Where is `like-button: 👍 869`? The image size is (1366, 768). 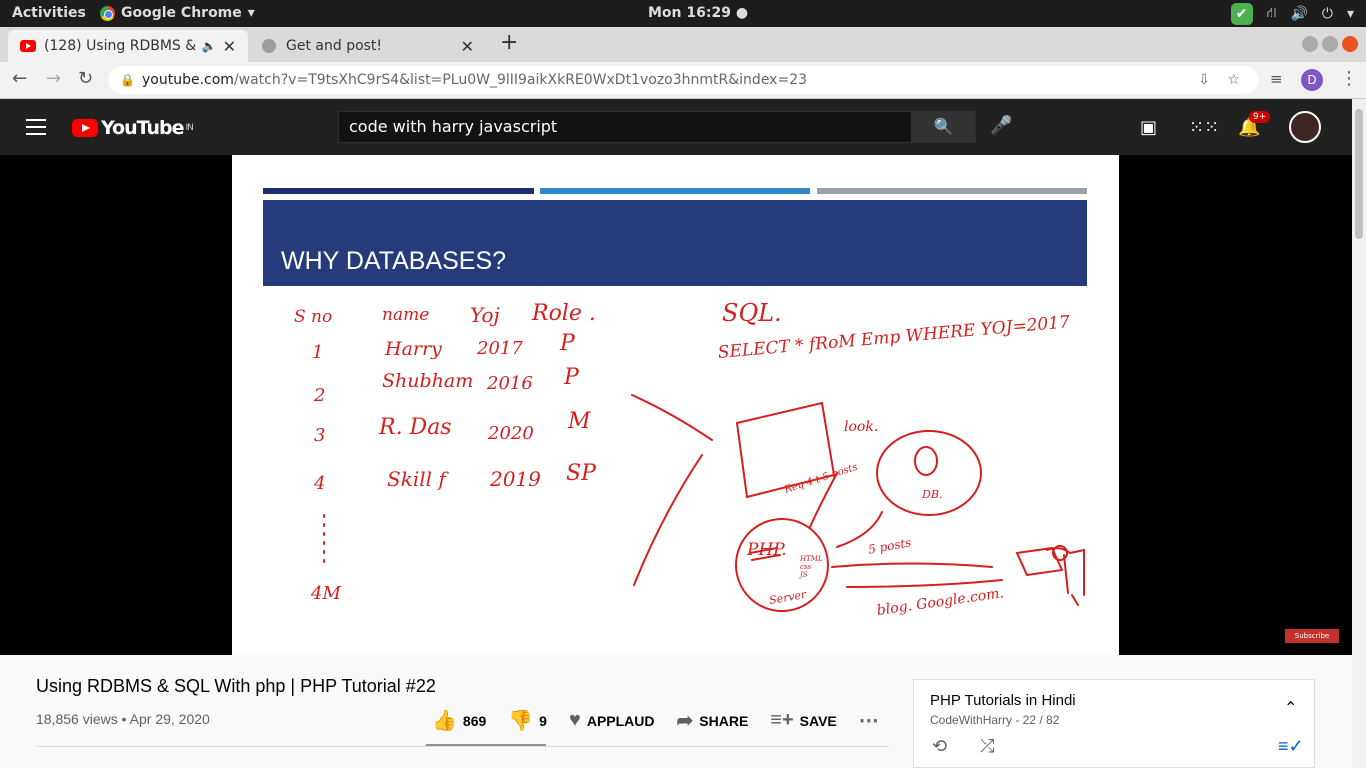 like-button: 👍 869 is located at coordinates (459, 720).